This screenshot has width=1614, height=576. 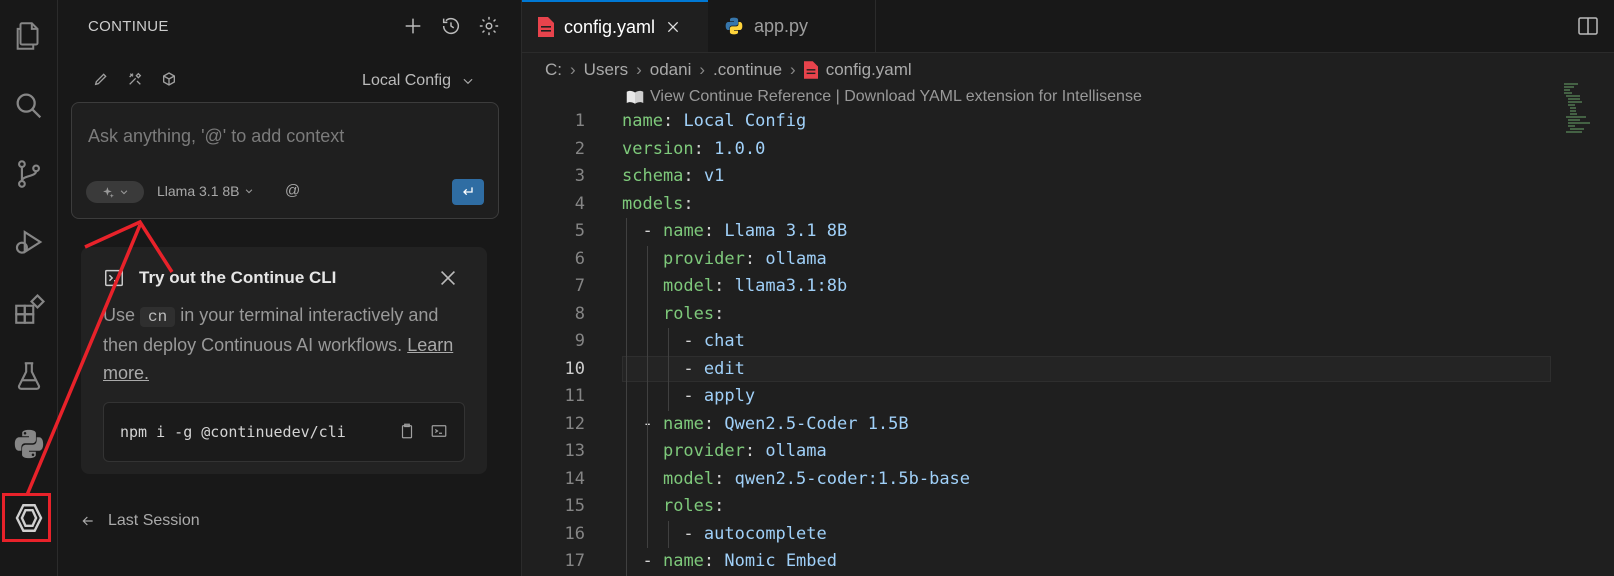 What do you see at coordinates (205, 191) in the screenshot?
I see `model-selector: Llama 3.1 8B` at bounding box center [205, 191].